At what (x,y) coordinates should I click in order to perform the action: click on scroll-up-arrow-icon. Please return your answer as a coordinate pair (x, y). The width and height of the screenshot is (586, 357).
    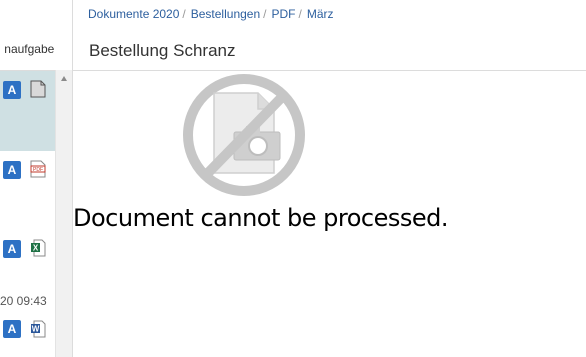
    Looking at the image, I should click on (64, 78).